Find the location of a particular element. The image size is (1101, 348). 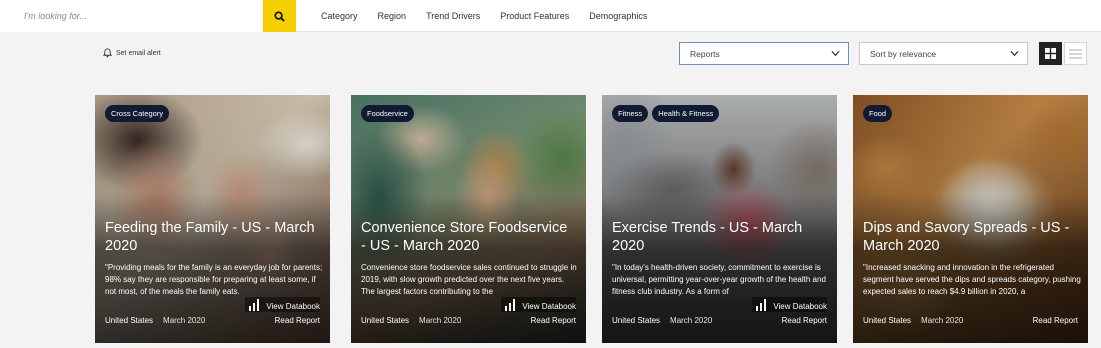

tag-list: Food is located at coordinates (879, 113).